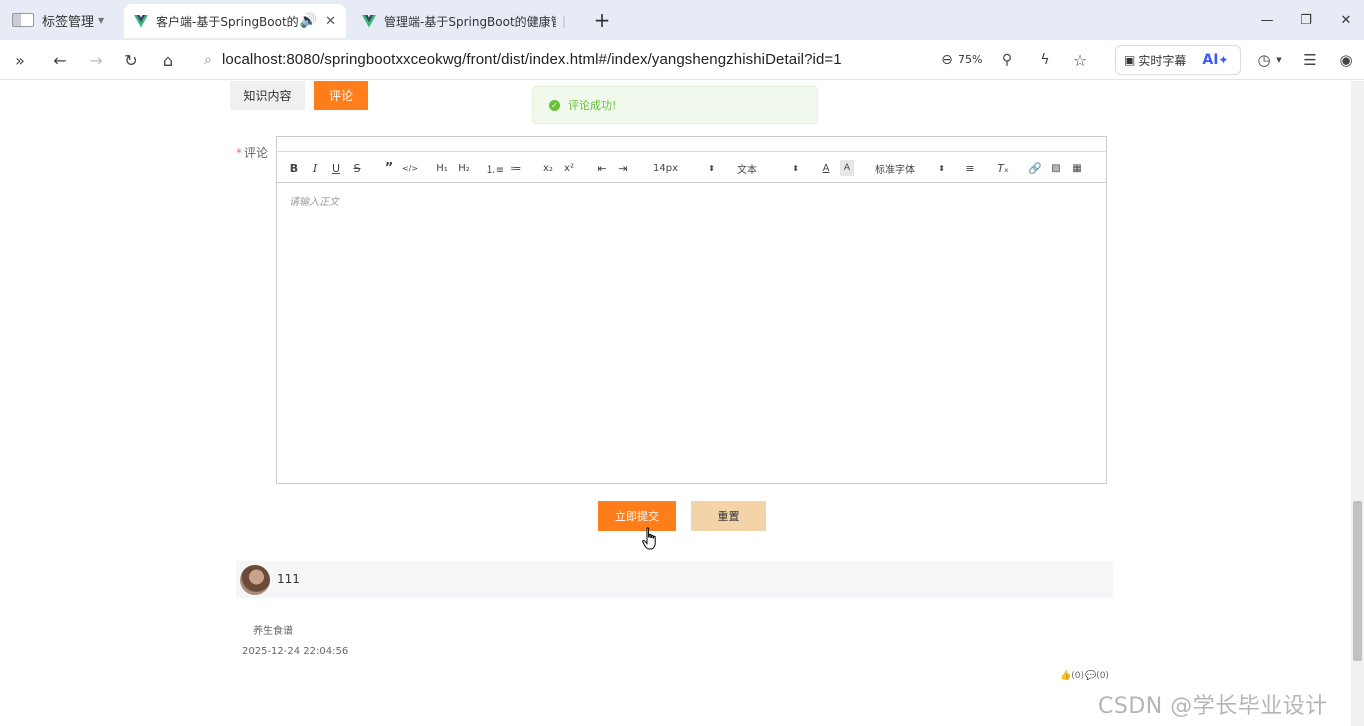  What do you see at coordinates (255, 580) in the screenshot?
I see `avatar` at bounding box center [255, 580].